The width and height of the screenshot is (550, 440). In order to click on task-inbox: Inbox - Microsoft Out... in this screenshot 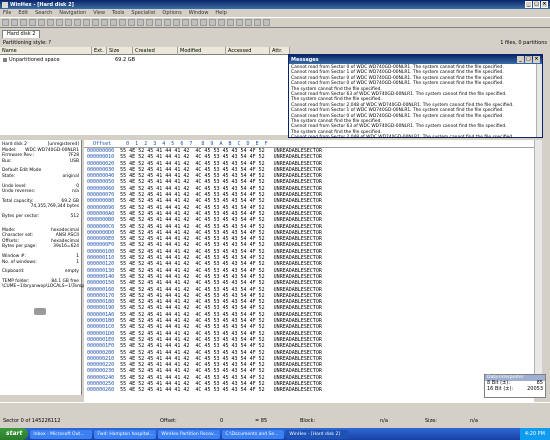, I will do `click(61, 434)`.